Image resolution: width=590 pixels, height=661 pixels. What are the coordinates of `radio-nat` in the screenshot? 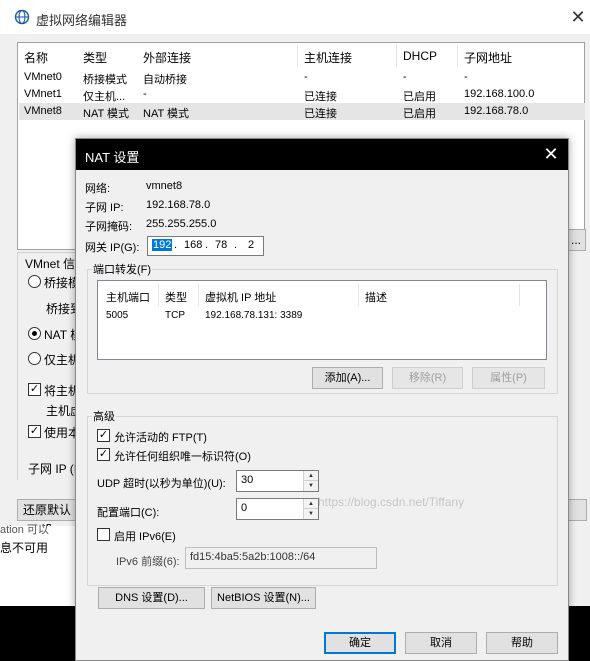 It's located at (34, 333).